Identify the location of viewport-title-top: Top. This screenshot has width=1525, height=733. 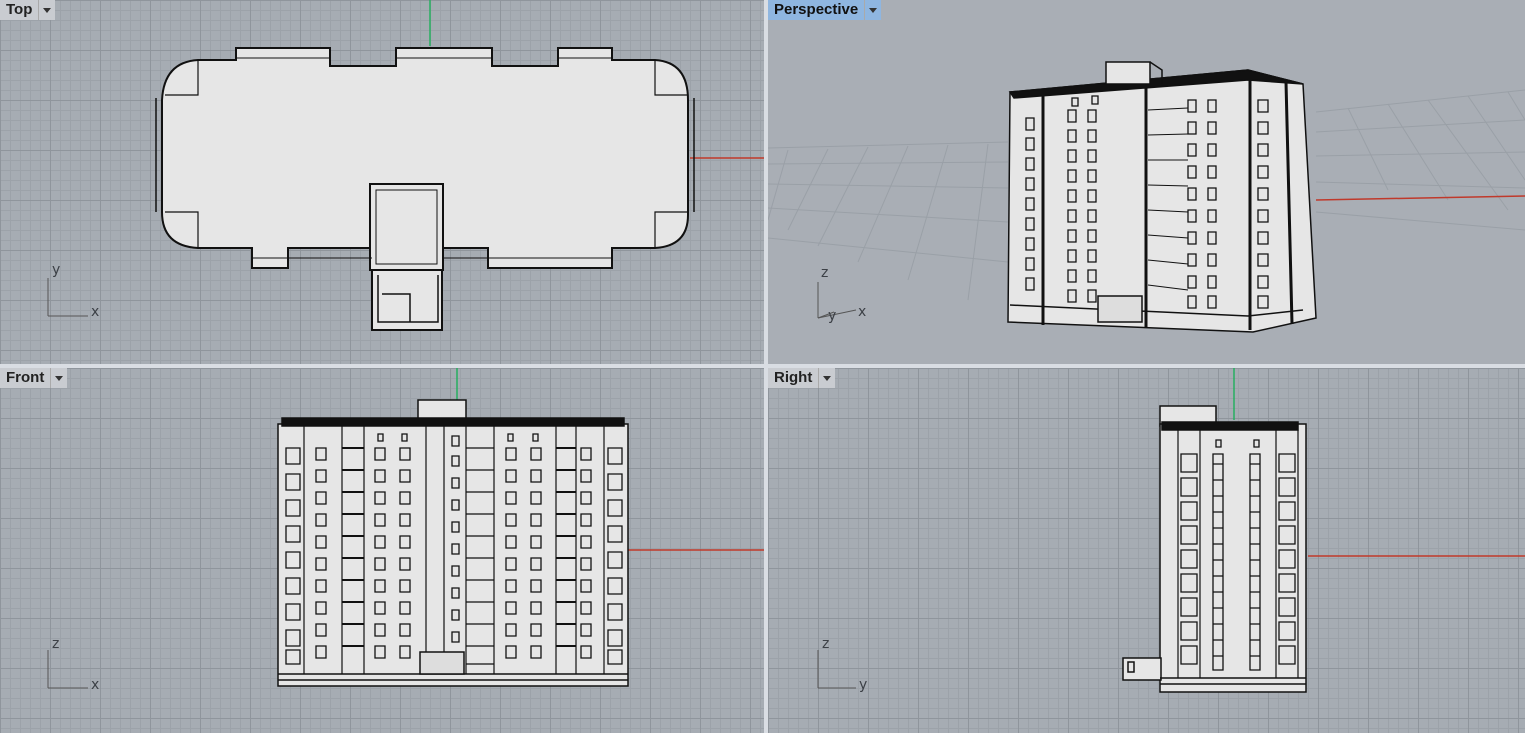
(28, 10).